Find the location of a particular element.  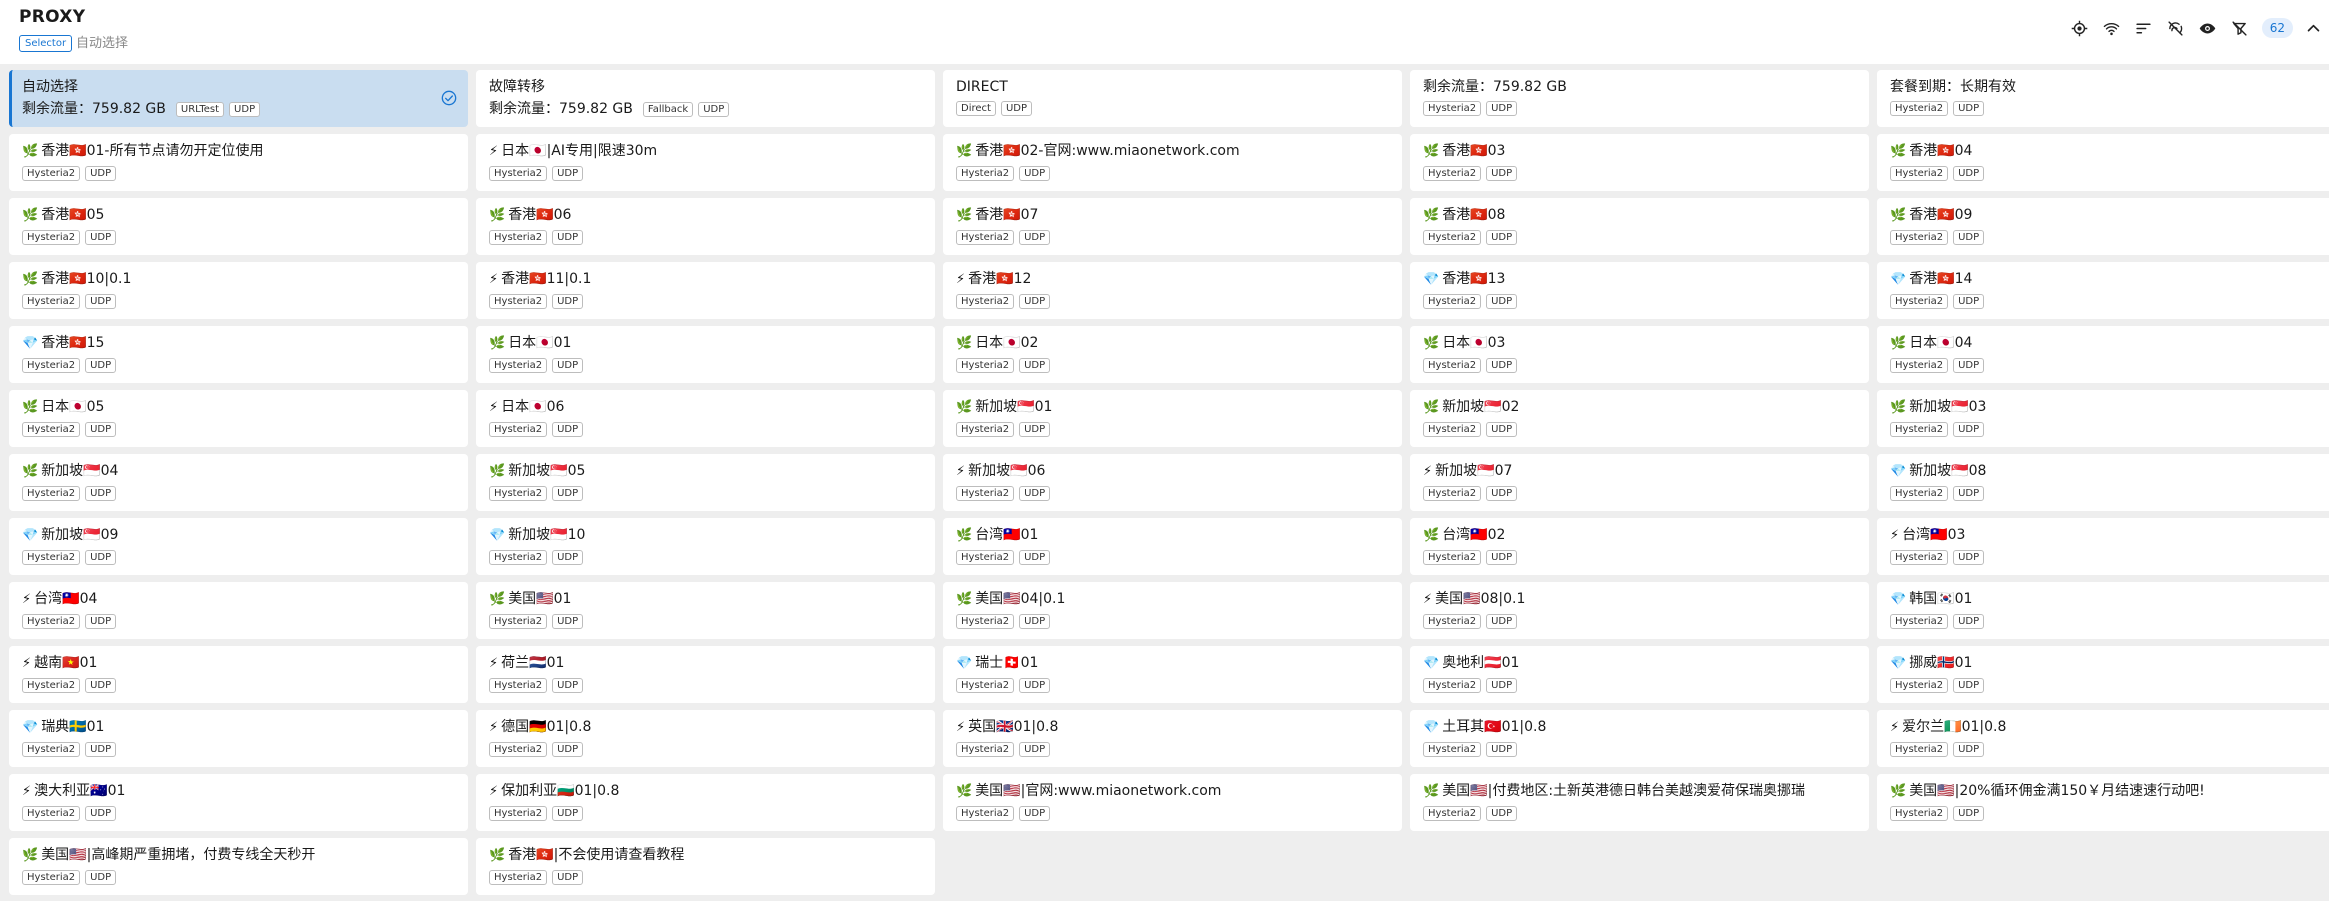

proxy-card: 🌿 美国🇺🇸|20%循环佣金满150￥月结速速行动吧! Hysteria2 UDP is located at coordinates (2103, 802).